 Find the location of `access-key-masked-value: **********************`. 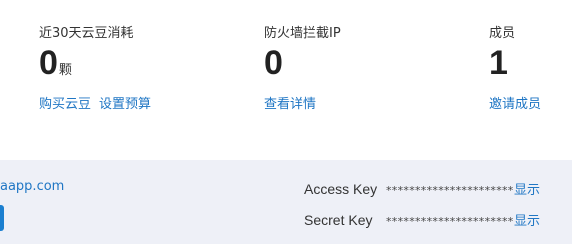

access-key-masked-value: ********************** is located at coordinates (450, 190).